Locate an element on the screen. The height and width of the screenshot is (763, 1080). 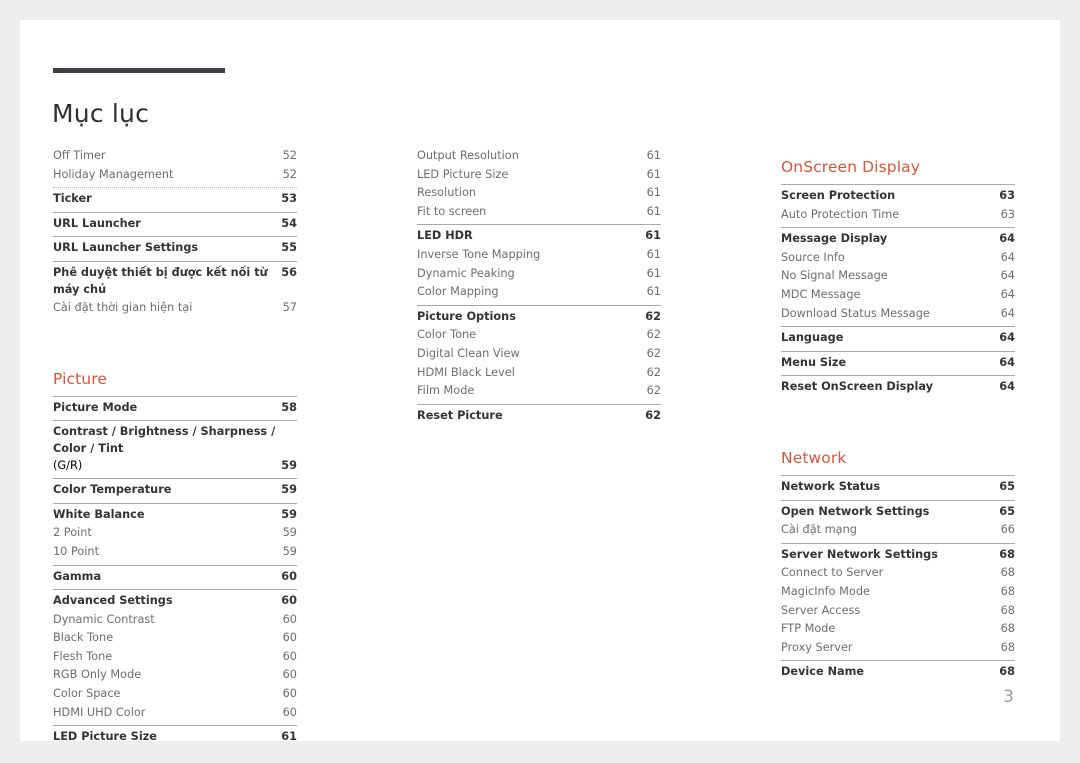
toc-entry: Cài đặt mạng 66 is located at coordinates (898, 532).